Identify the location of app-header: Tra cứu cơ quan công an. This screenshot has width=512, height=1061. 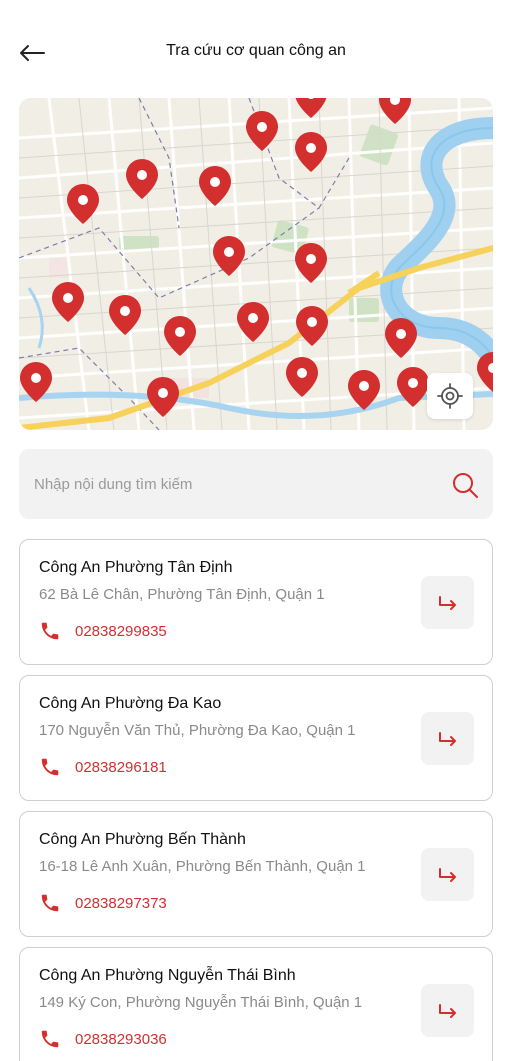
(256, 50).